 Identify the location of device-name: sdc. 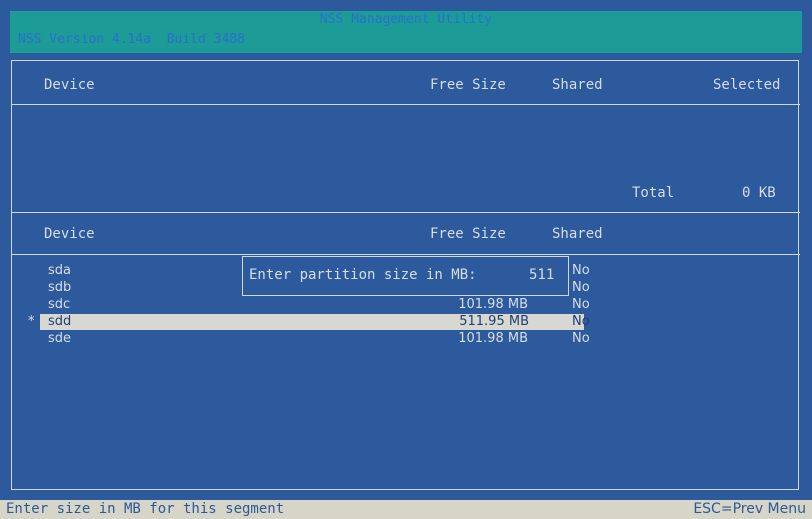
(59, 304).